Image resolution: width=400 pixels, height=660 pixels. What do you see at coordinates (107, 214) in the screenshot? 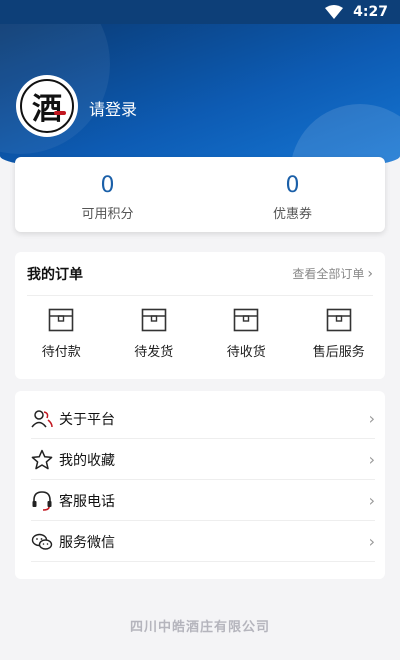
I see `points-label: 可用积分` at bounding box center [107, 214].